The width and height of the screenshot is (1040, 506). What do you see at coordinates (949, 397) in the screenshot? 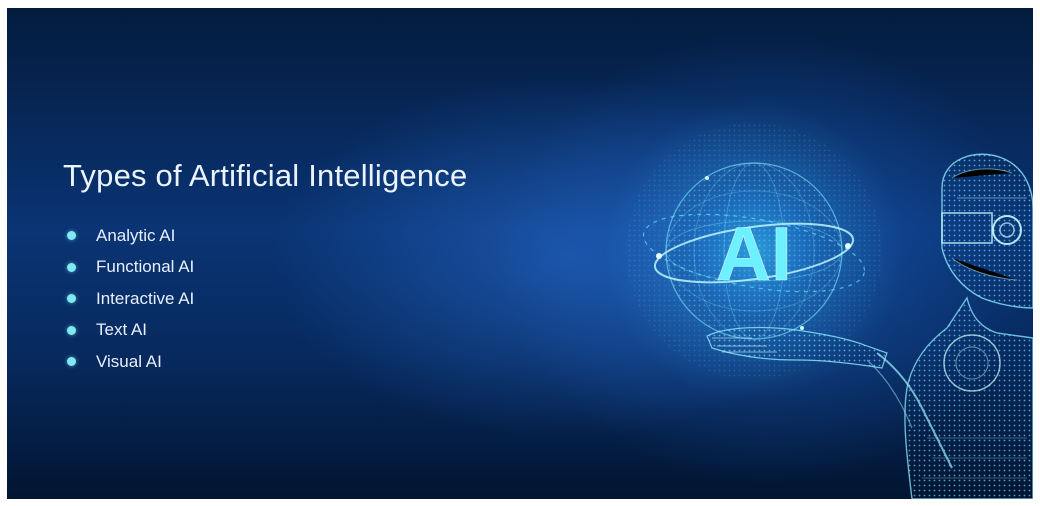
I see `robot-body-icon` at bounding box center [949, 397].